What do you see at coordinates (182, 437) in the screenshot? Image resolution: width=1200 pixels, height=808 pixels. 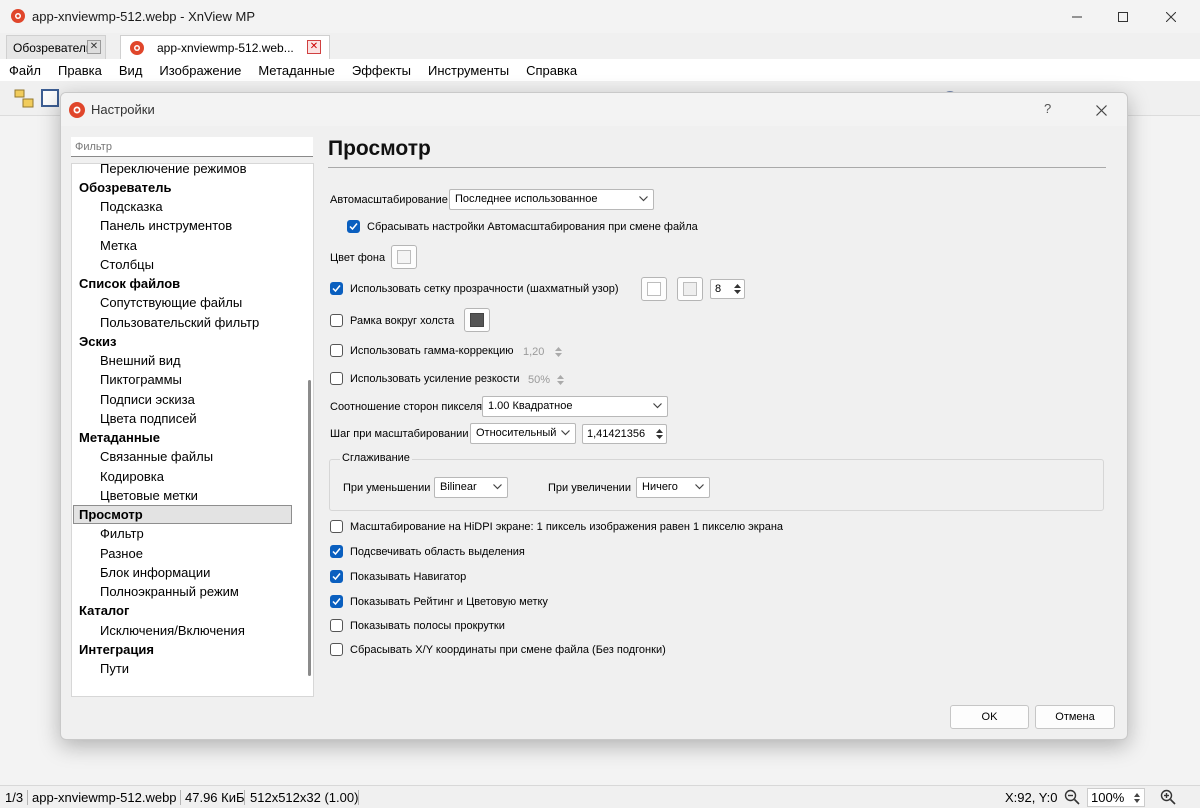 I see `tree-item: Метаданные` at bounding box center [182, 437].